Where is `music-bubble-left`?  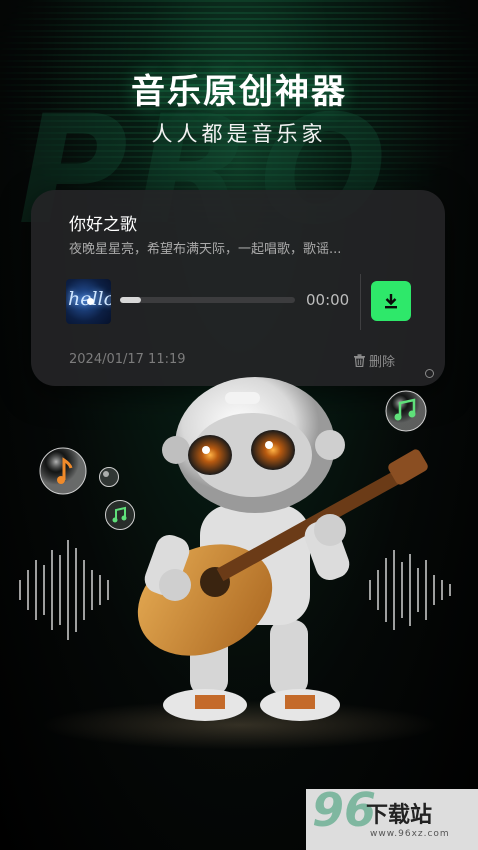 music-bubble-left is located at coordinates (63, 471).